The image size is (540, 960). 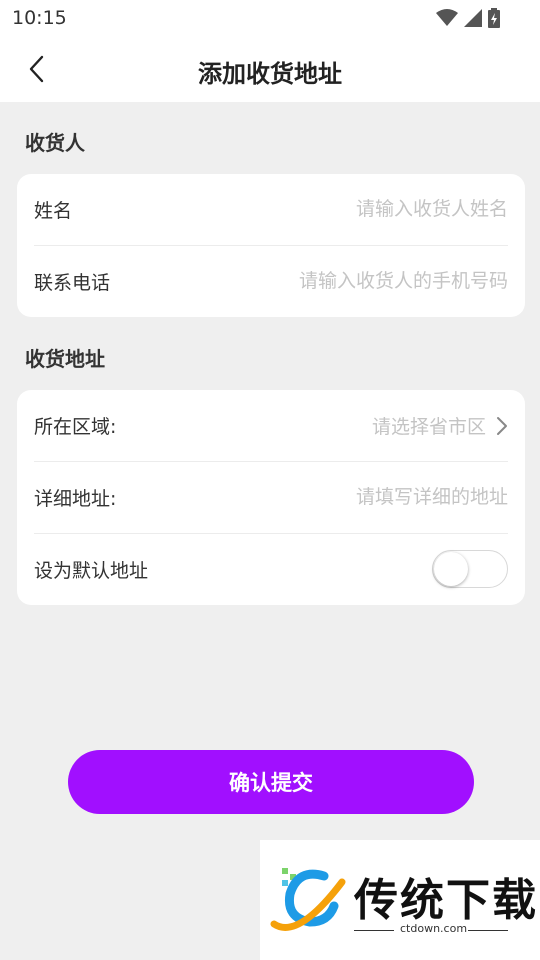 I want to click on detail-row: 详细地址:, so click(x=271, y=498).